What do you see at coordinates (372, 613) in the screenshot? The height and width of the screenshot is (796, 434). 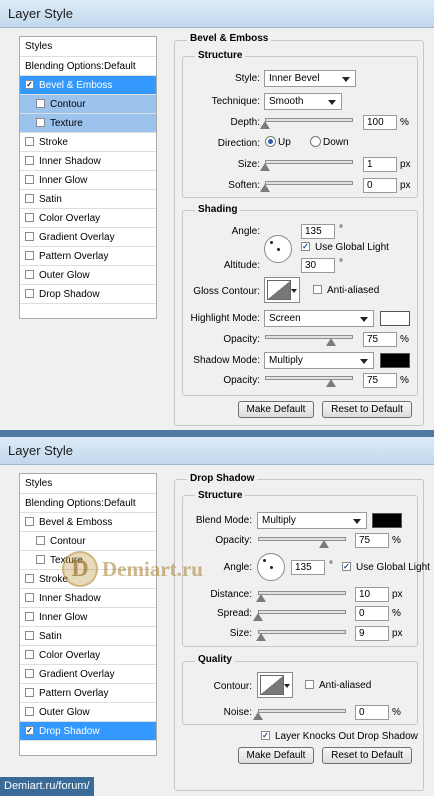 I see `spread-input: 0` at bounding box center [372, 613].